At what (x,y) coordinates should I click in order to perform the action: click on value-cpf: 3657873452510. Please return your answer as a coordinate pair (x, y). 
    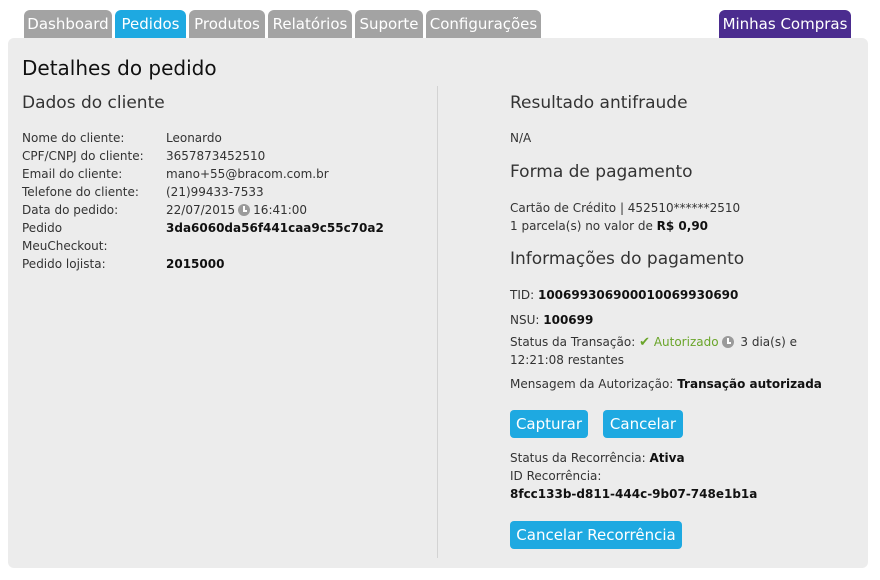
    Looking at the image, I should click on (216, 156).